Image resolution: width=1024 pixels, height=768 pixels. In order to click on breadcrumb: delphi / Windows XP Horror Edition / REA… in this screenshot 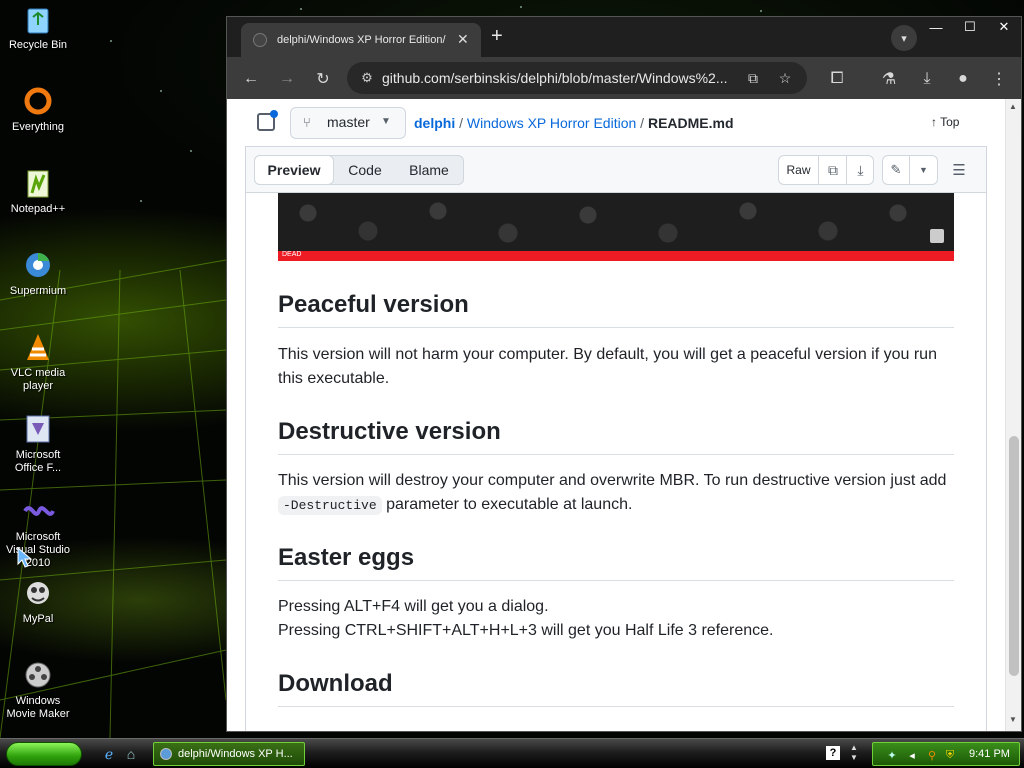, I will do `click(574, 123)`.